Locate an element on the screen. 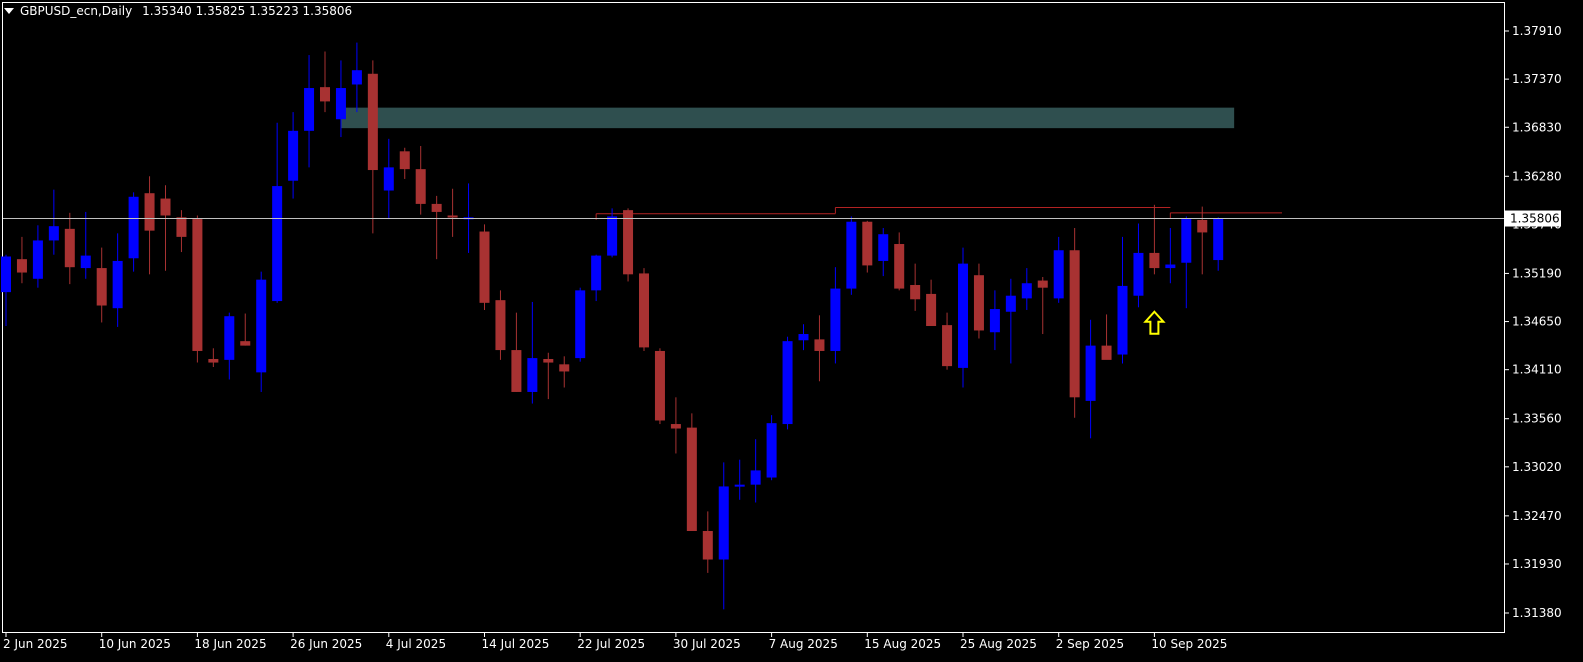 This screenshot has height=662, width=1583. high-value: 1.35825 is located at coordinates (220, 11).